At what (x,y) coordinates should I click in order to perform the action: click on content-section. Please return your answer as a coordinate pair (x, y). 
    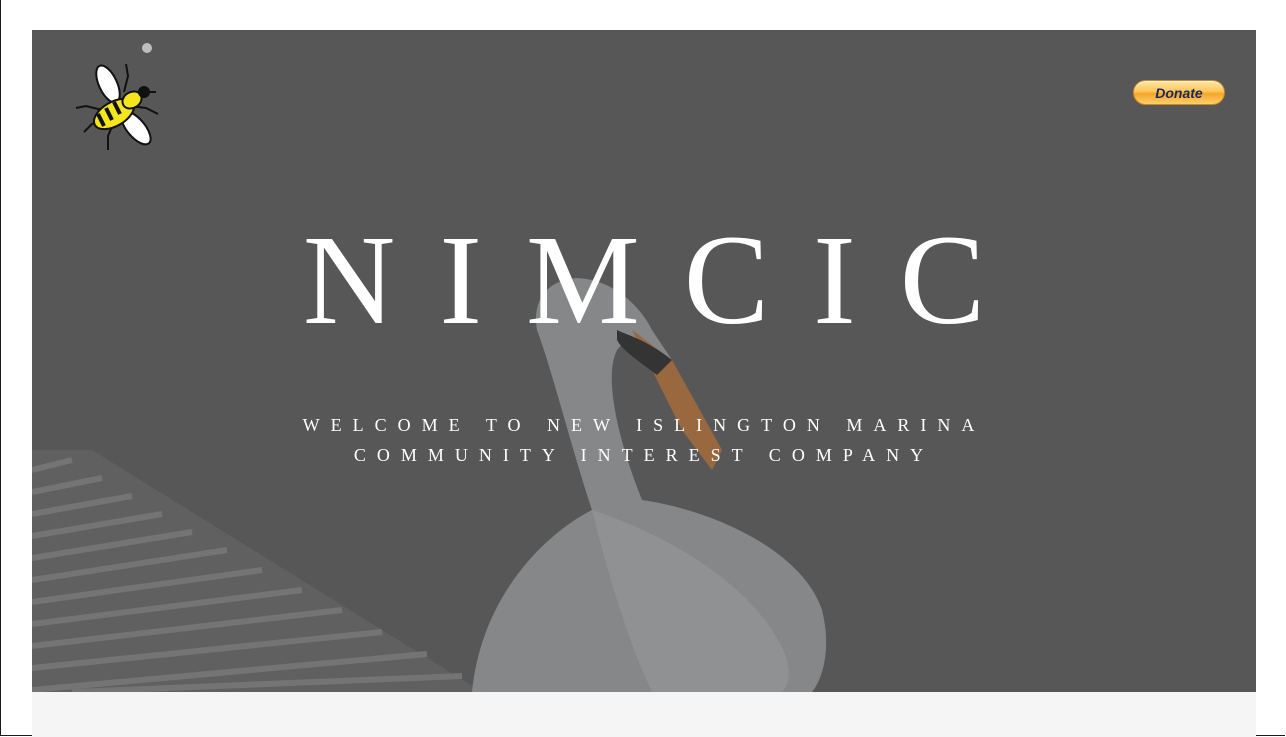
    Looking at the image, I should click on (644, 714).